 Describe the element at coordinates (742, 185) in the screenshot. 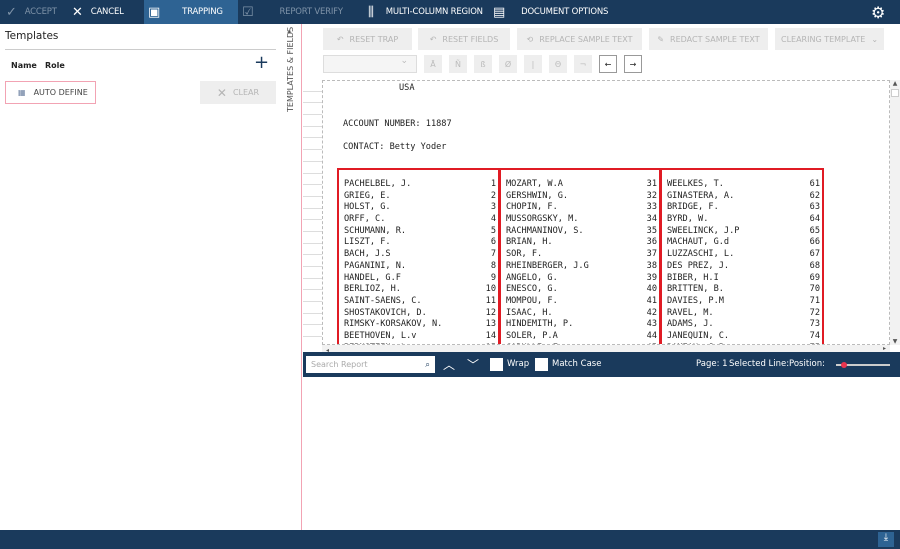

I see `table-row: WEELKES, T. 61` at that location.